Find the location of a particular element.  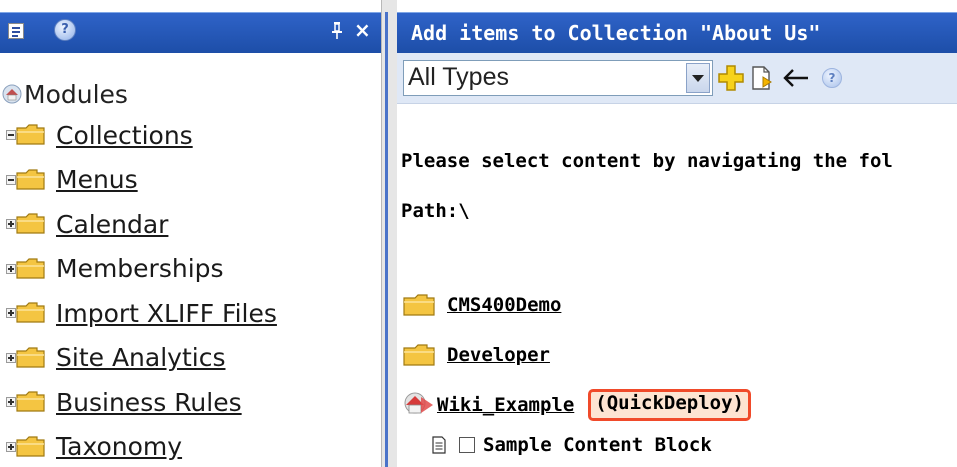

pane-splitter is located at coordinates (389, 233).